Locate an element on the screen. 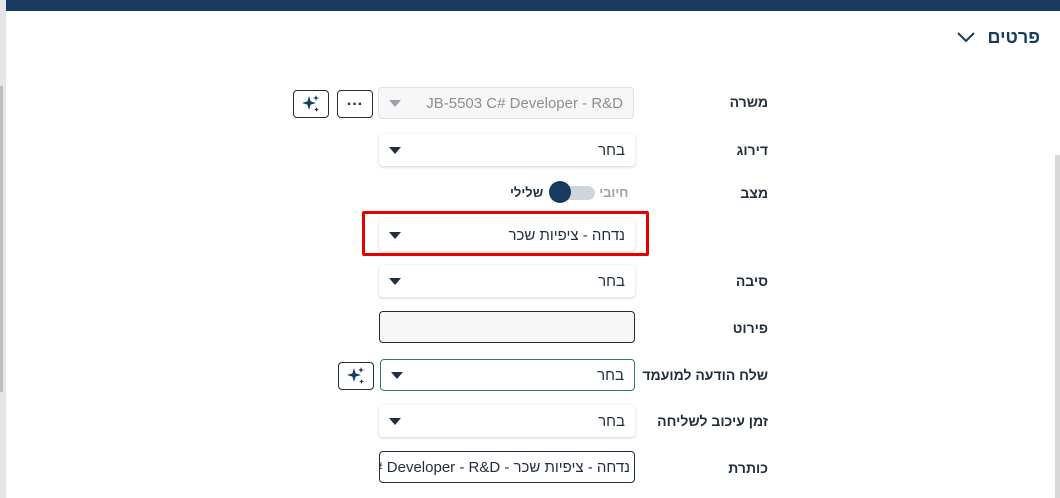 The height and width of the screenshot is (498, 1060). delay-label: זמן עיכוב לשליחה is located at coordinates (712, 421).